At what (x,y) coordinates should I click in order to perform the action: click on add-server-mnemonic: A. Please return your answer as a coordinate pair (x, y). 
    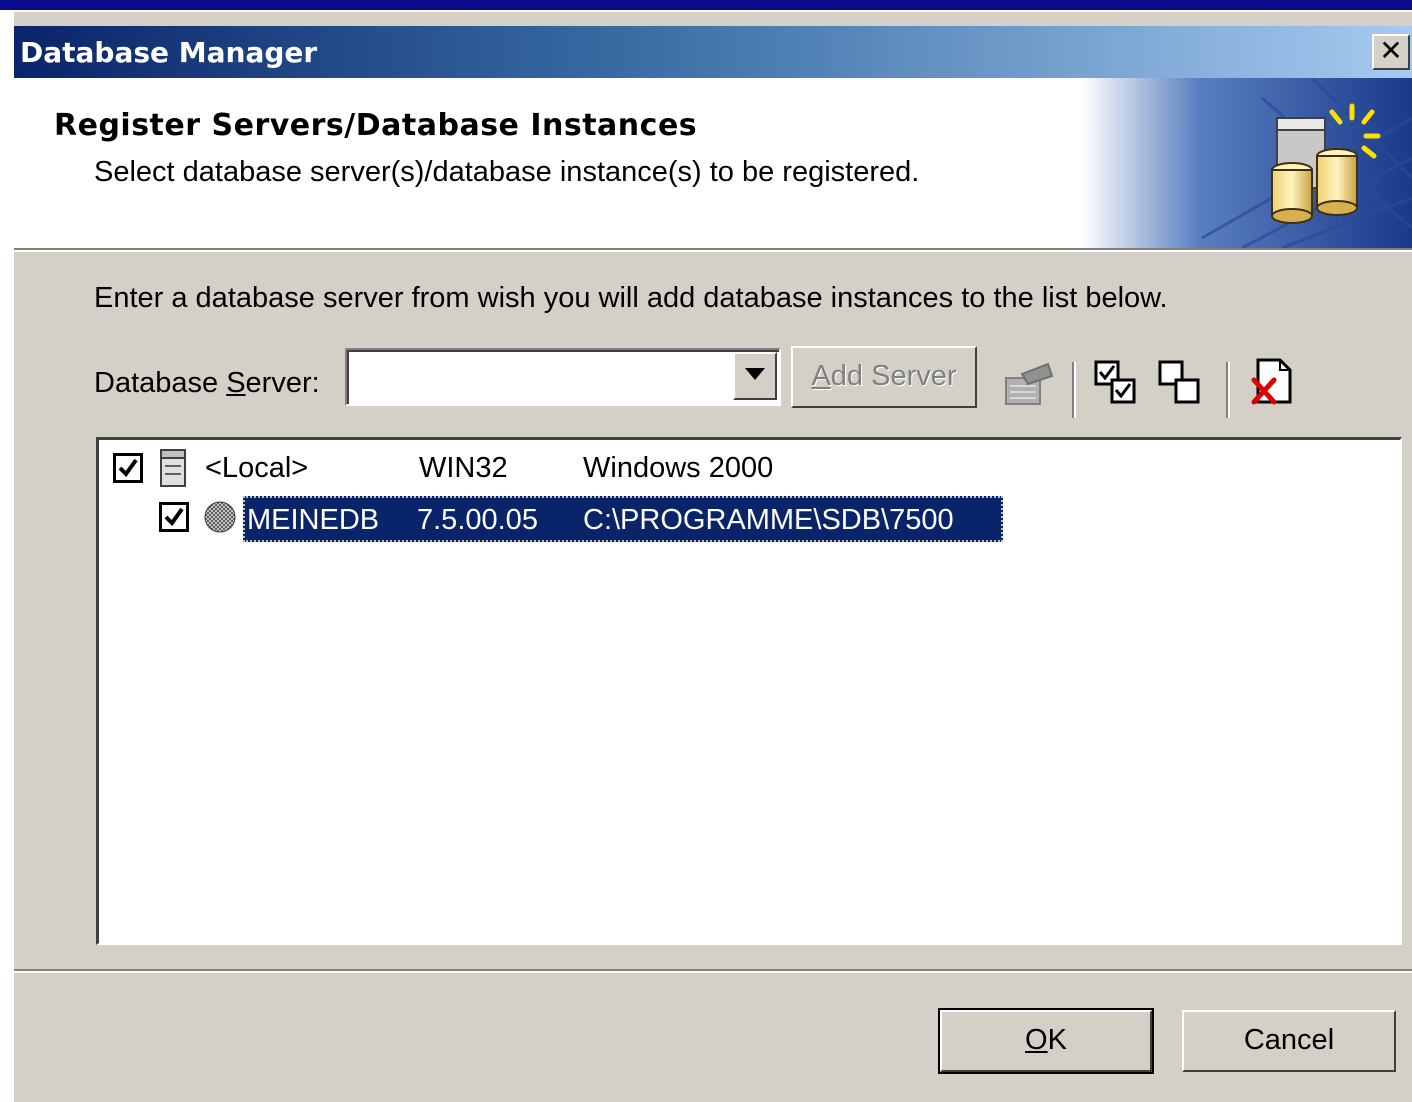
    Looking at the image, I should click on (821, 376).